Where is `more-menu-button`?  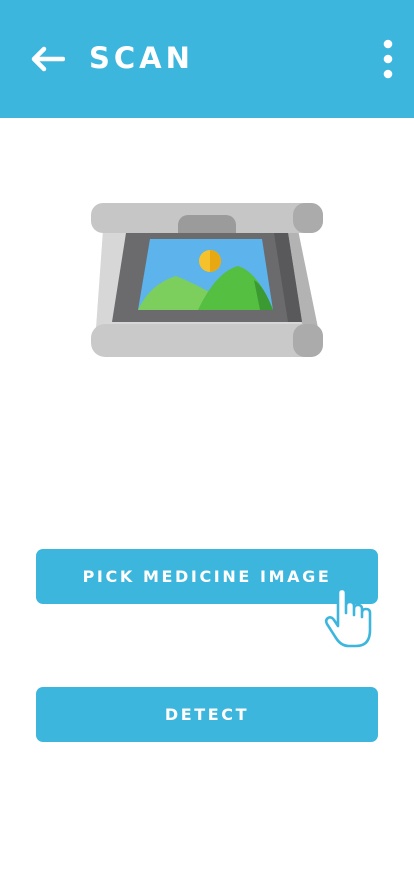
more-menu-button is located at coordinates (388, 59).